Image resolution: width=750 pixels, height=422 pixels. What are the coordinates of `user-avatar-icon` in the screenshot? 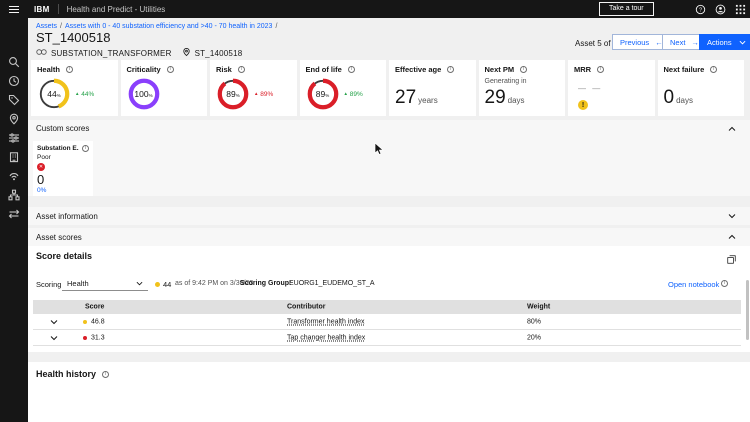 It's located at (720, 9).